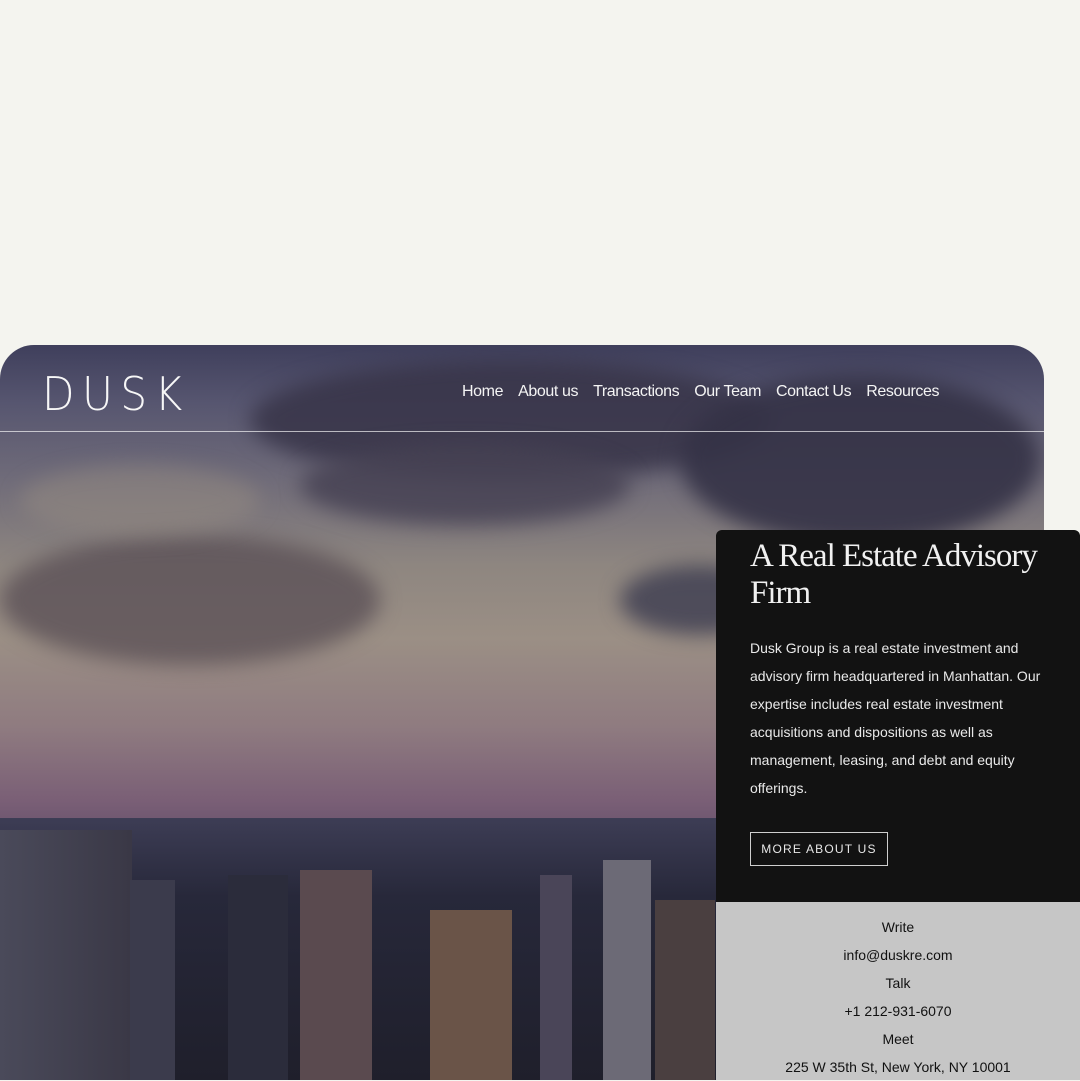  Describe the element at coordinates (898, 927) in the screenshot. I see `write-label: Write` at that location.